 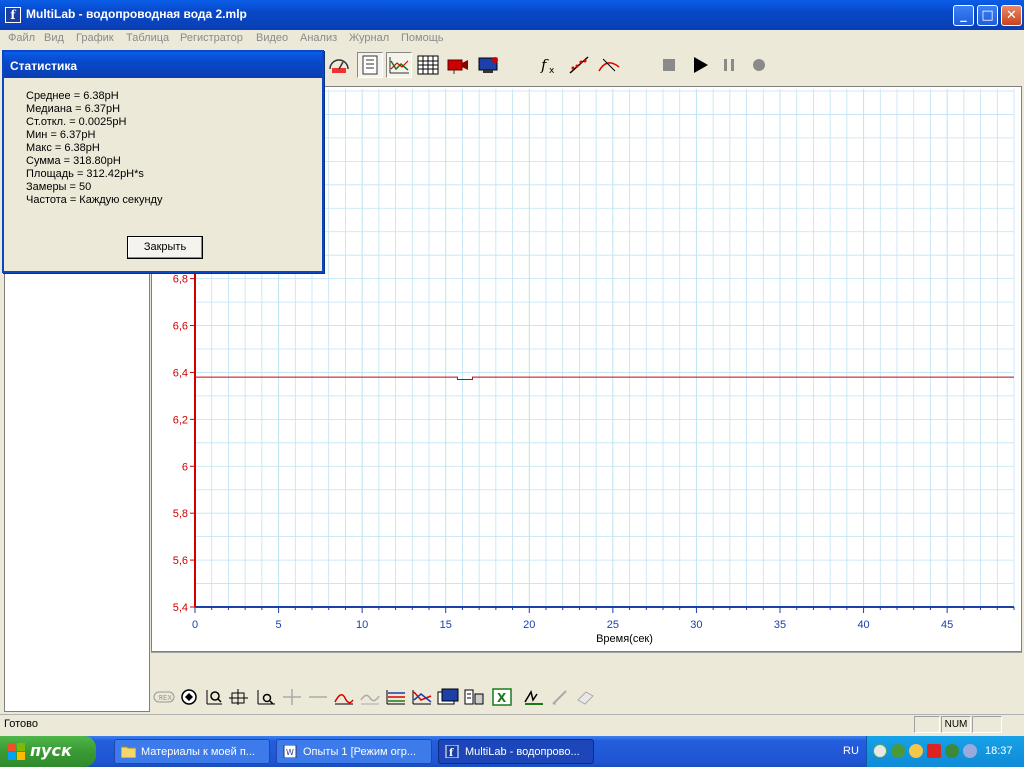 I want to click on meter-icon, so click(x=339, y=65).